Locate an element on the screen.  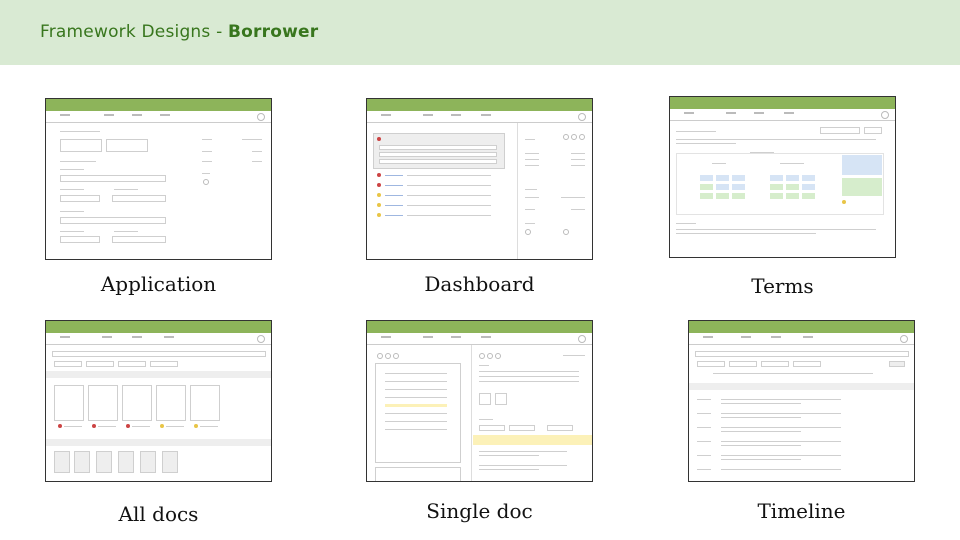
timeline-mockup-thumbnail is located at coordinates (801, 401).